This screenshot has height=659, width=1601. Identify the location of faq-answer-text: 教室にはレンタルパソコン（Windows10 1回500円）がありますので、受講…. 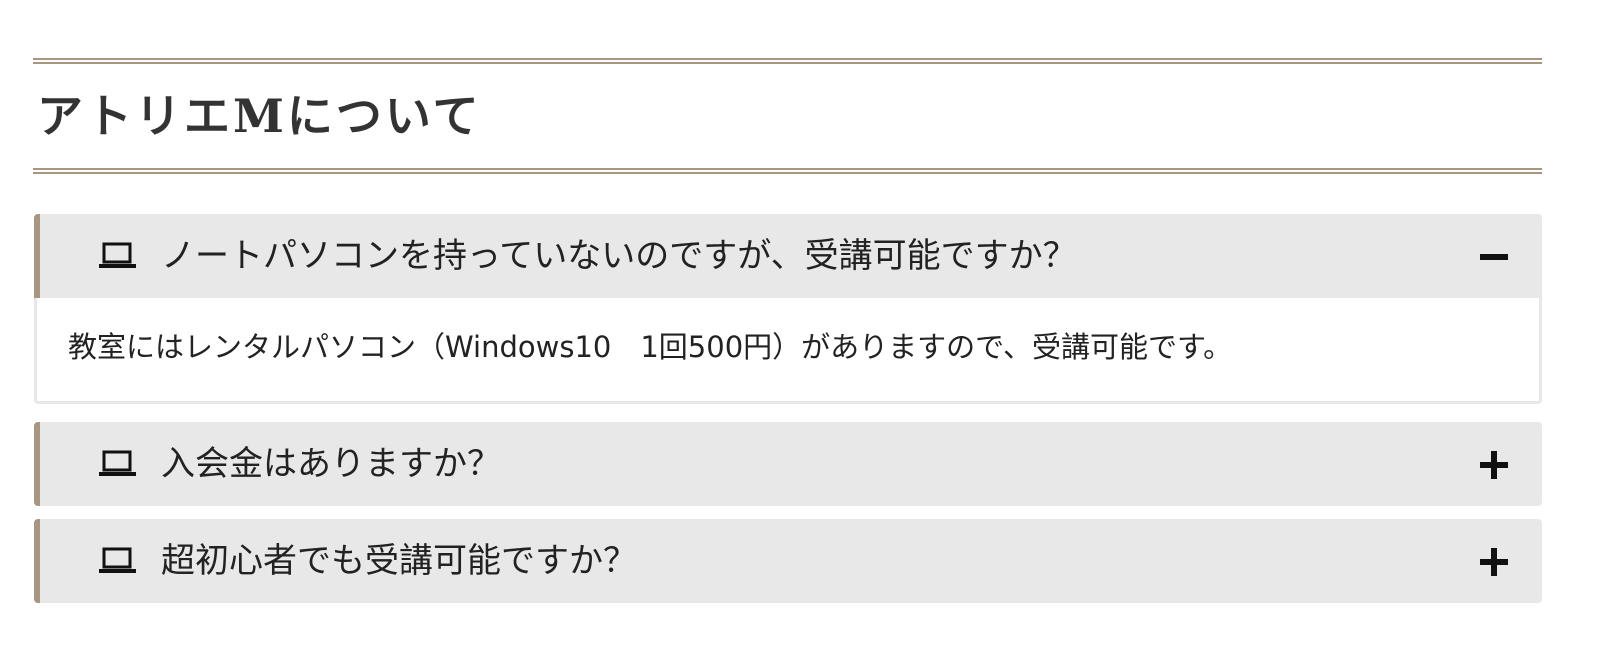
(650, 347).